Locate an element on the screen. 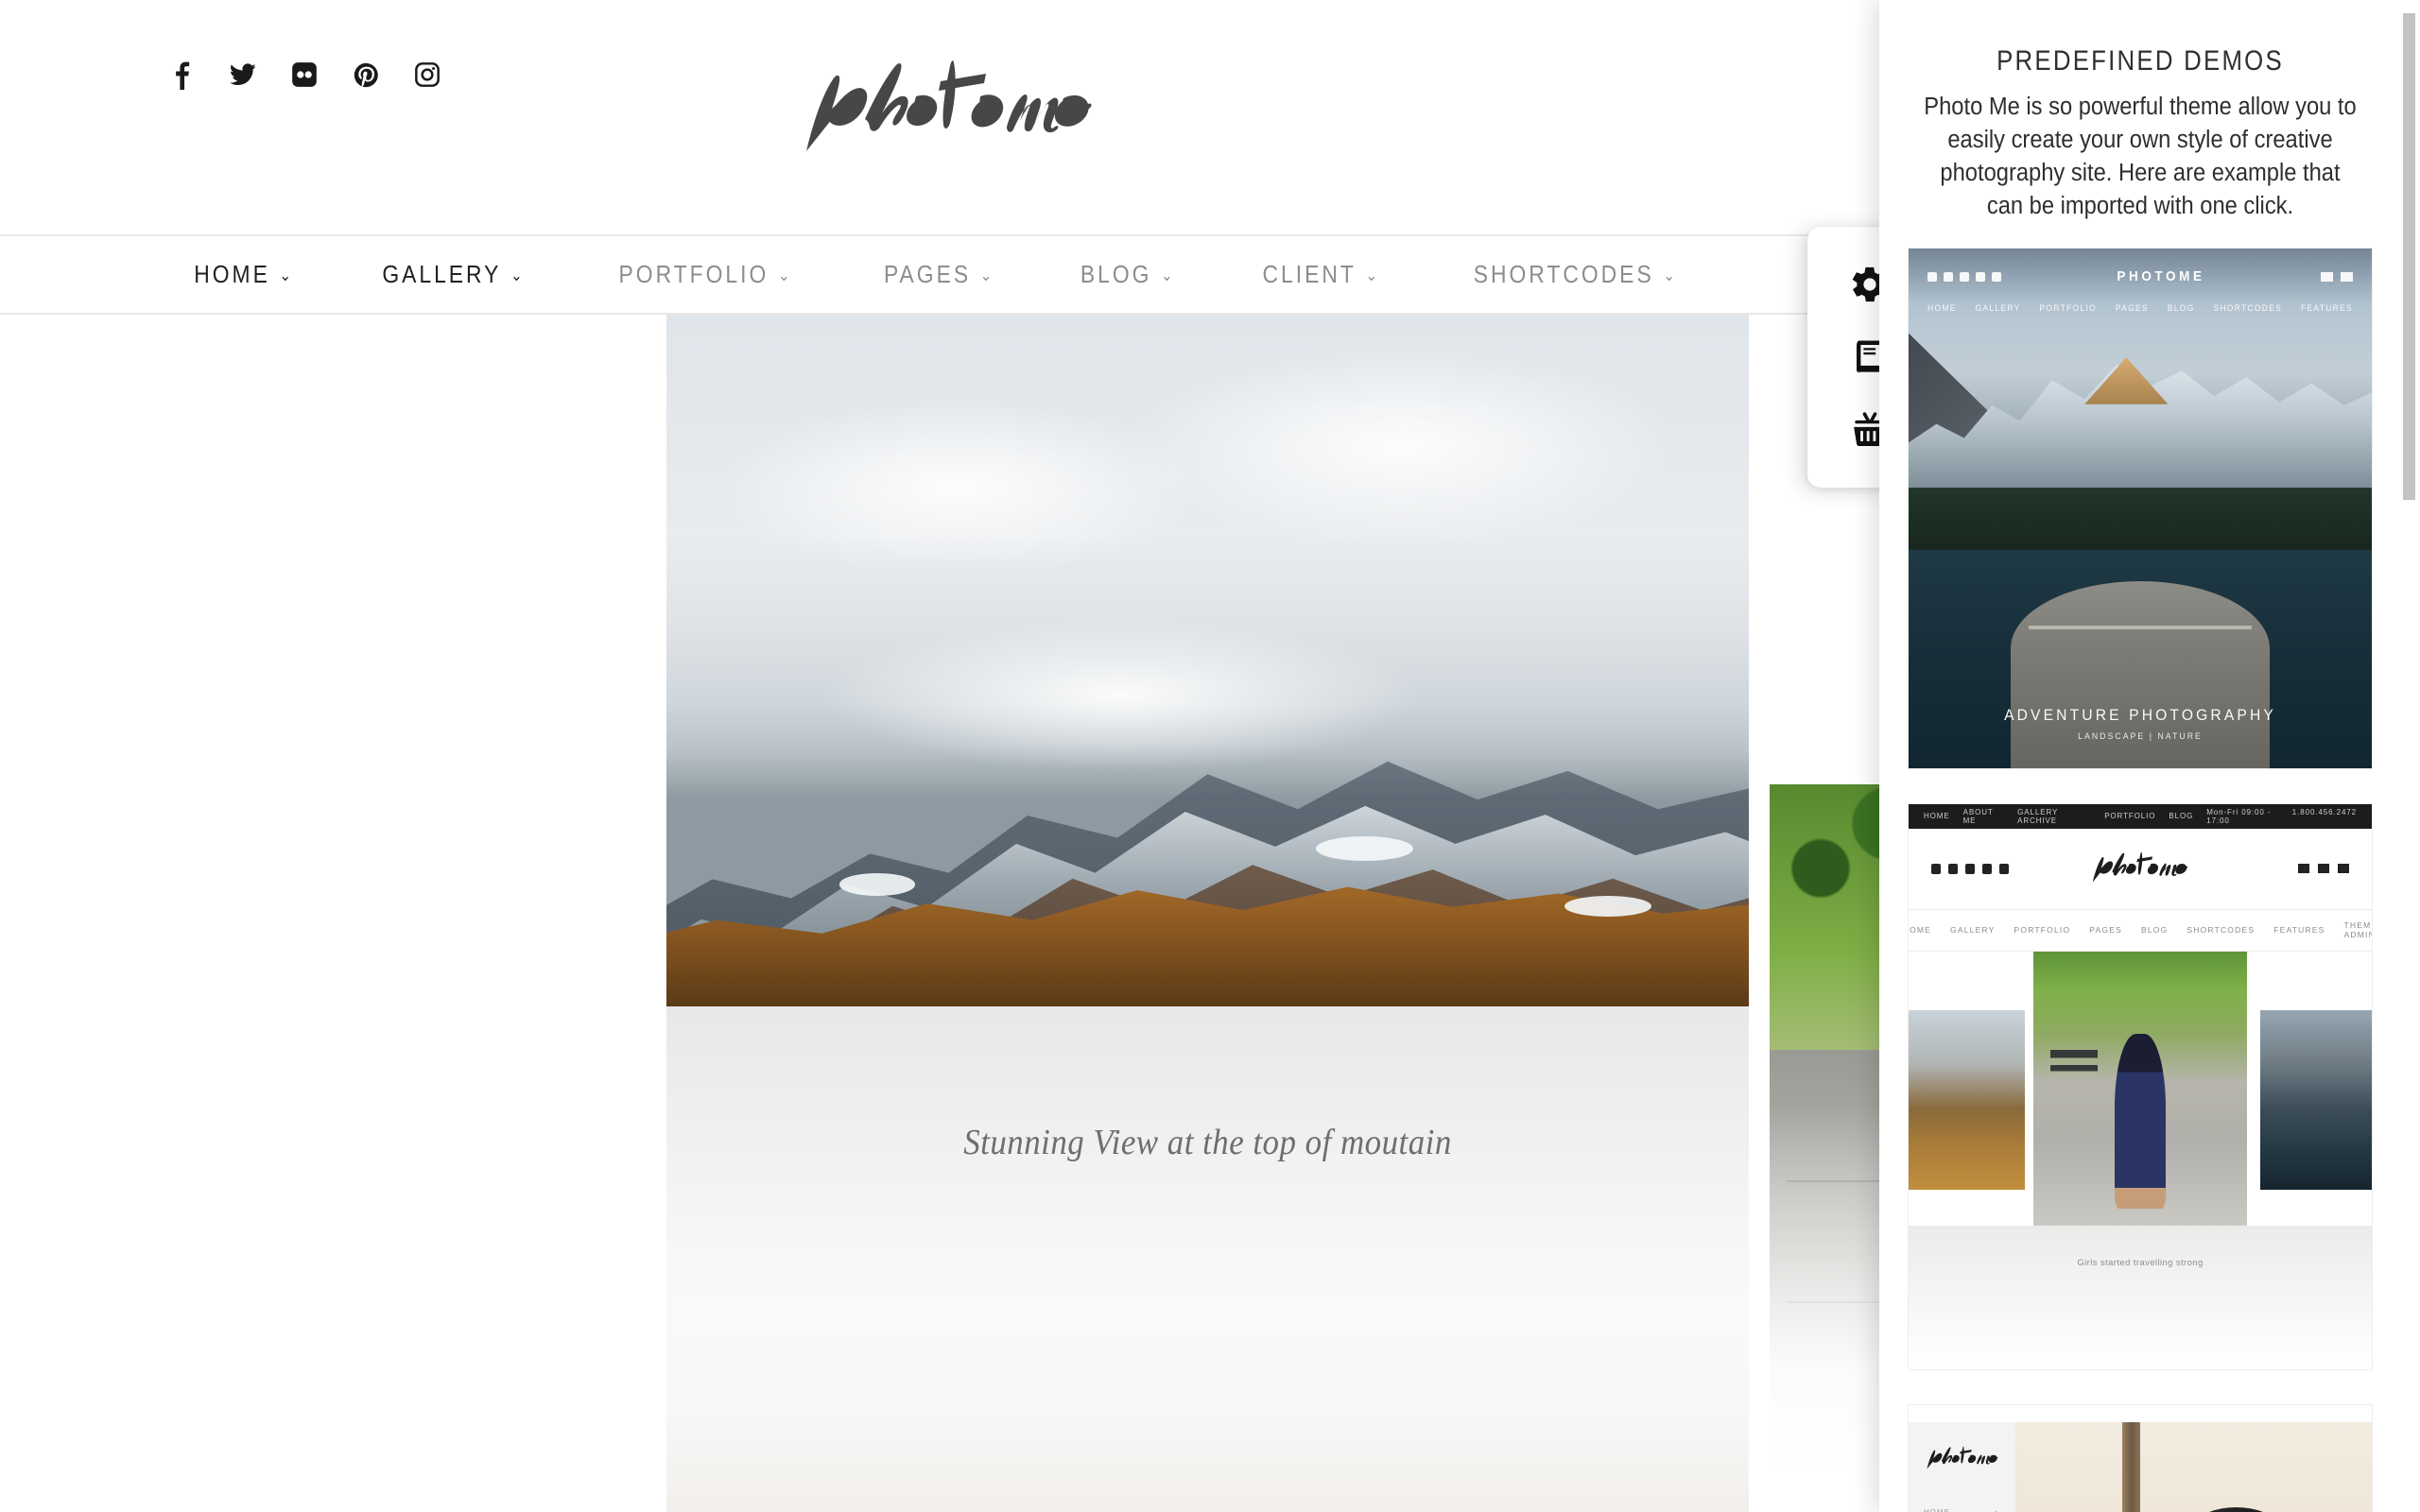 The height and width of the screenshot is (1512, 2420). social-links is located at coordinates (304, 75).